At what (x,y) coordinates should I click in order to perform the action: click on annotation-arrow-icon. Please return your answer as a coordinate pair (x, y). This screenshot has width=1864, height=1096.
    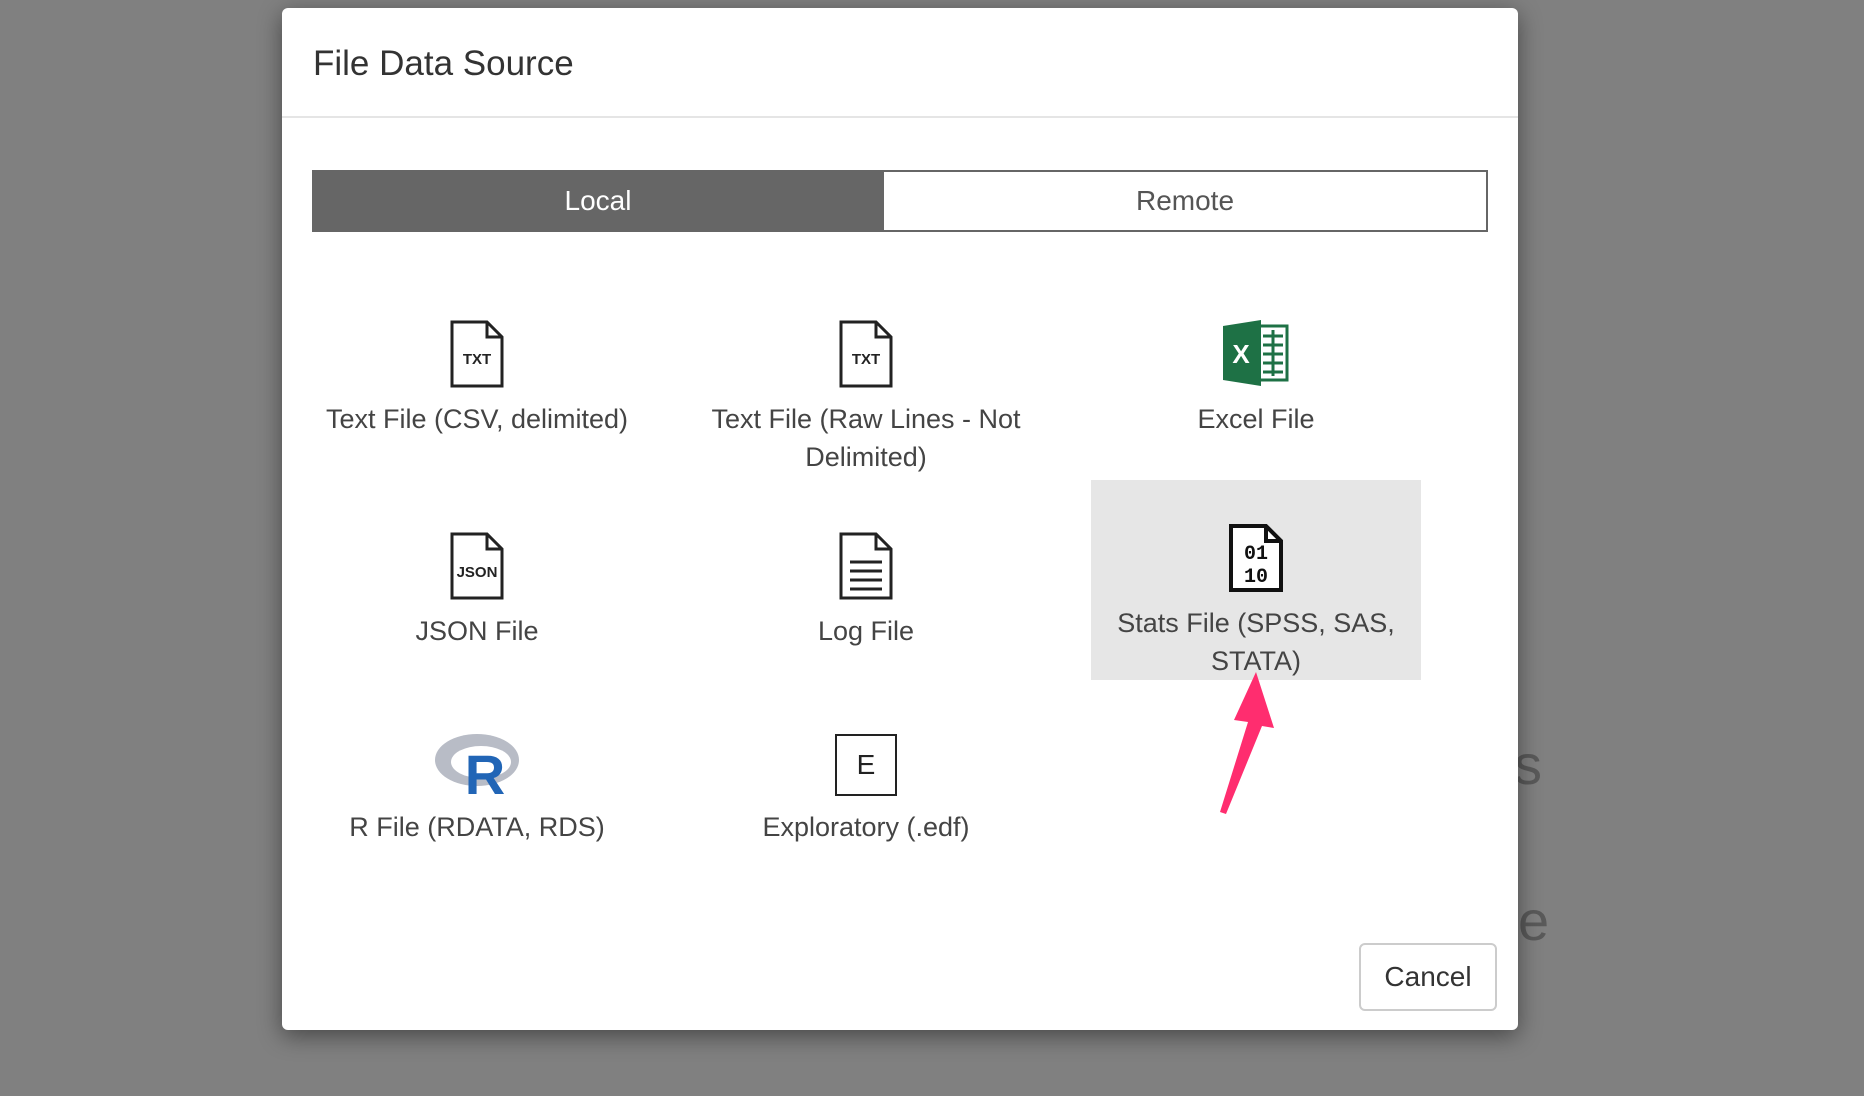
    Looking at the image, I should click on (1247, 743).